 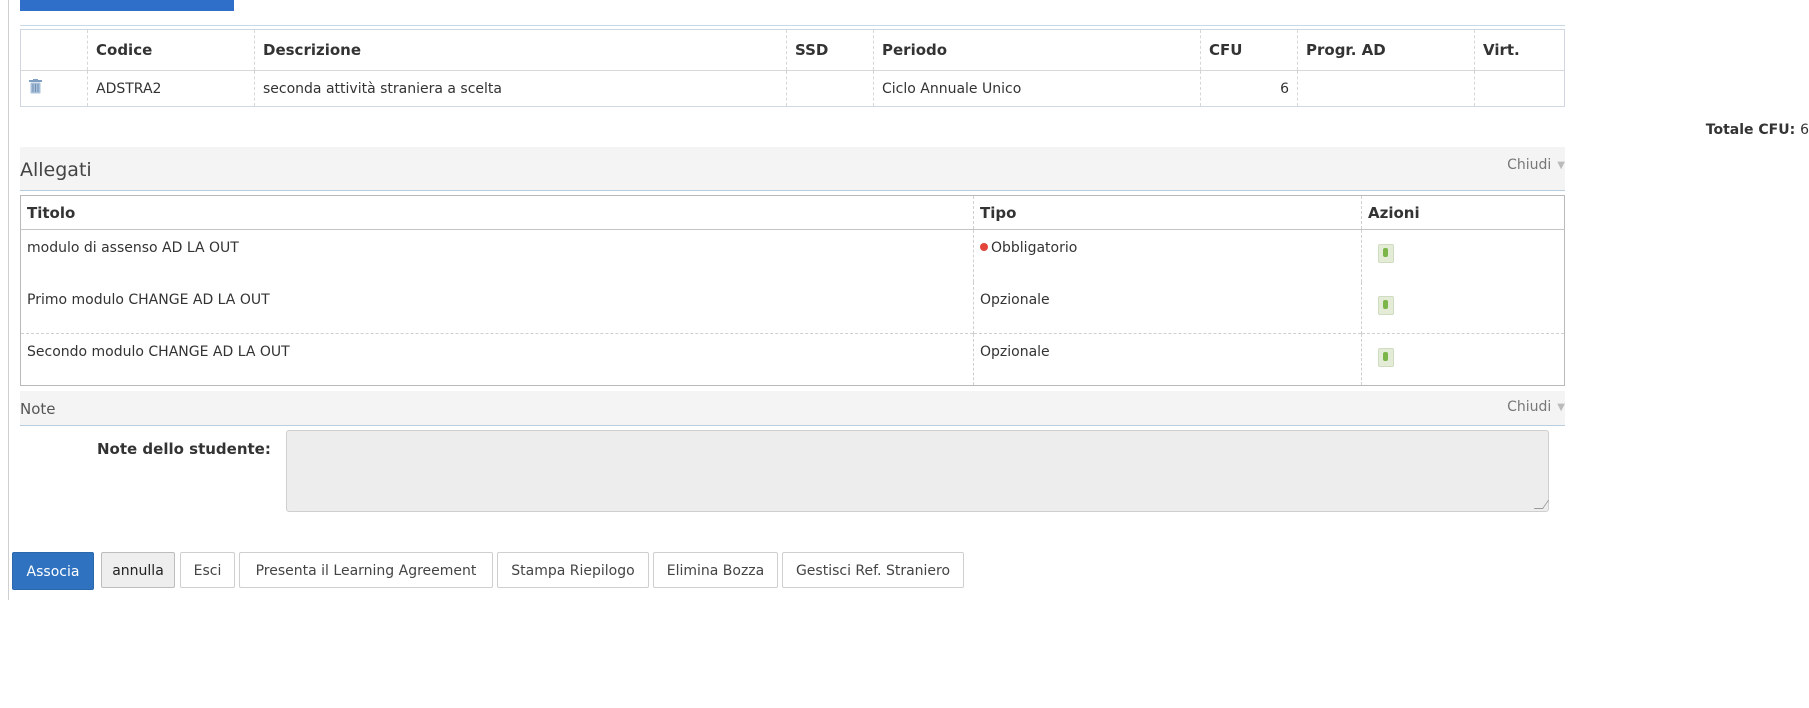 What do you see at coordinates (171, 50) in the screenshot?
I see `ad-col-codice: Codice` at bounding box center [171, 50].